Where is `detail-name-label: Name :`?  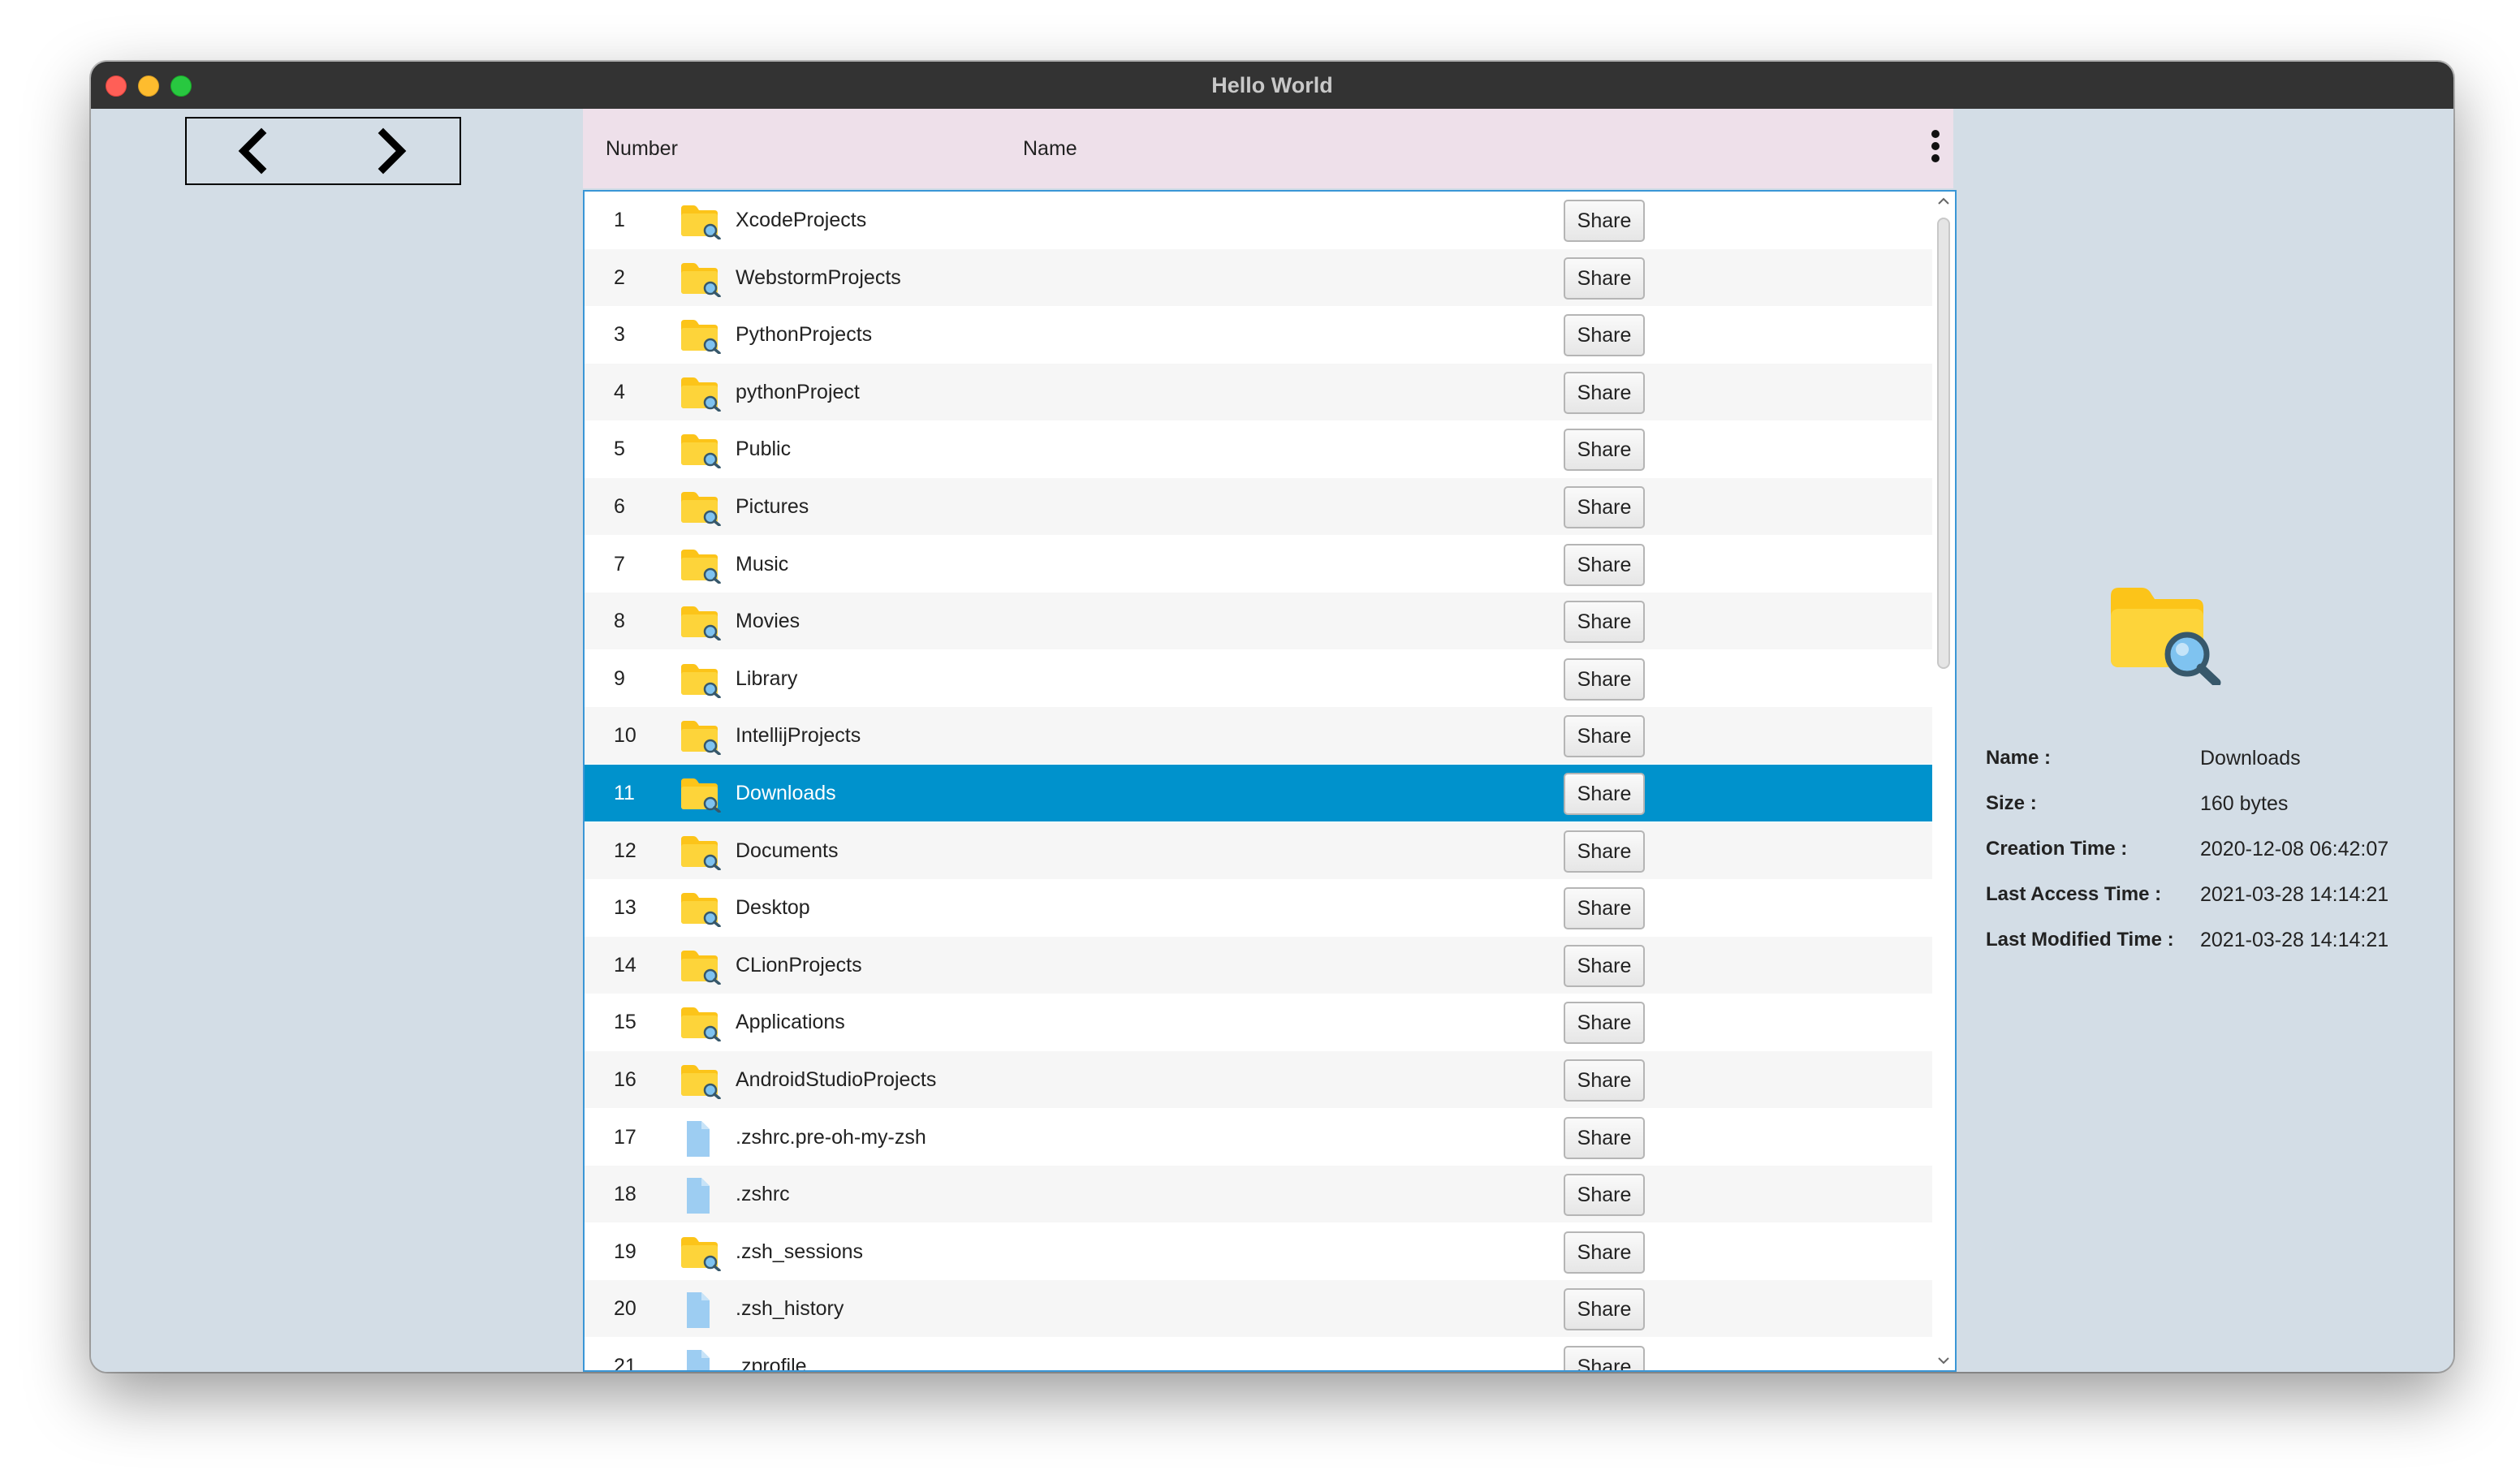
detail-name-label: Name : is located at coordinates (2019, 758).